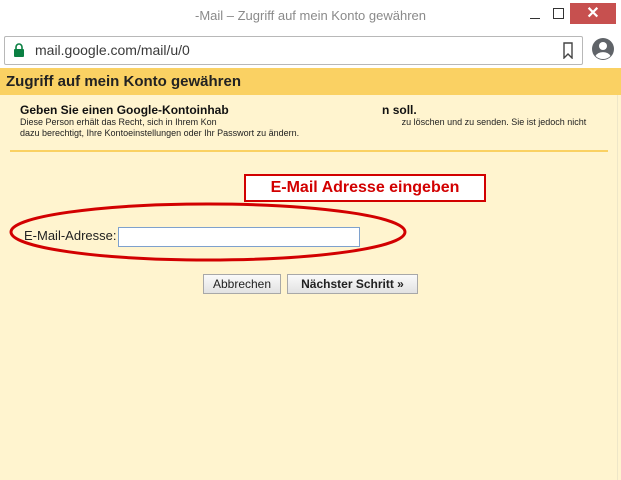 The height and width of the screenshot is (480, 621). I want to click on lock-icon, so click(19, 50).